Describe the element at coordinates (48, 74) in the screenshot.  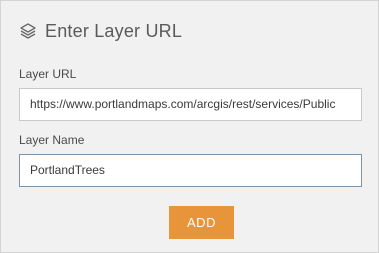
I see `layer-url-label: Layer URL` at that location.